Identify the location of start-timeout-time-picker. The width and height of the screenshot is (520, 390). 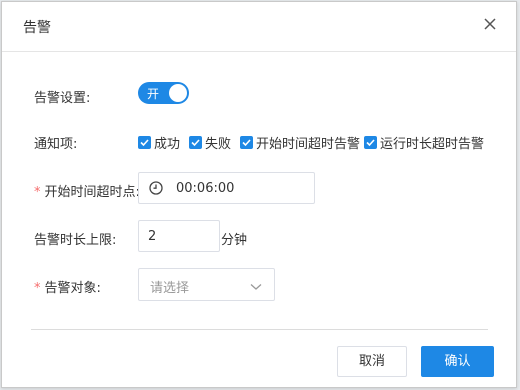
(226, 188).